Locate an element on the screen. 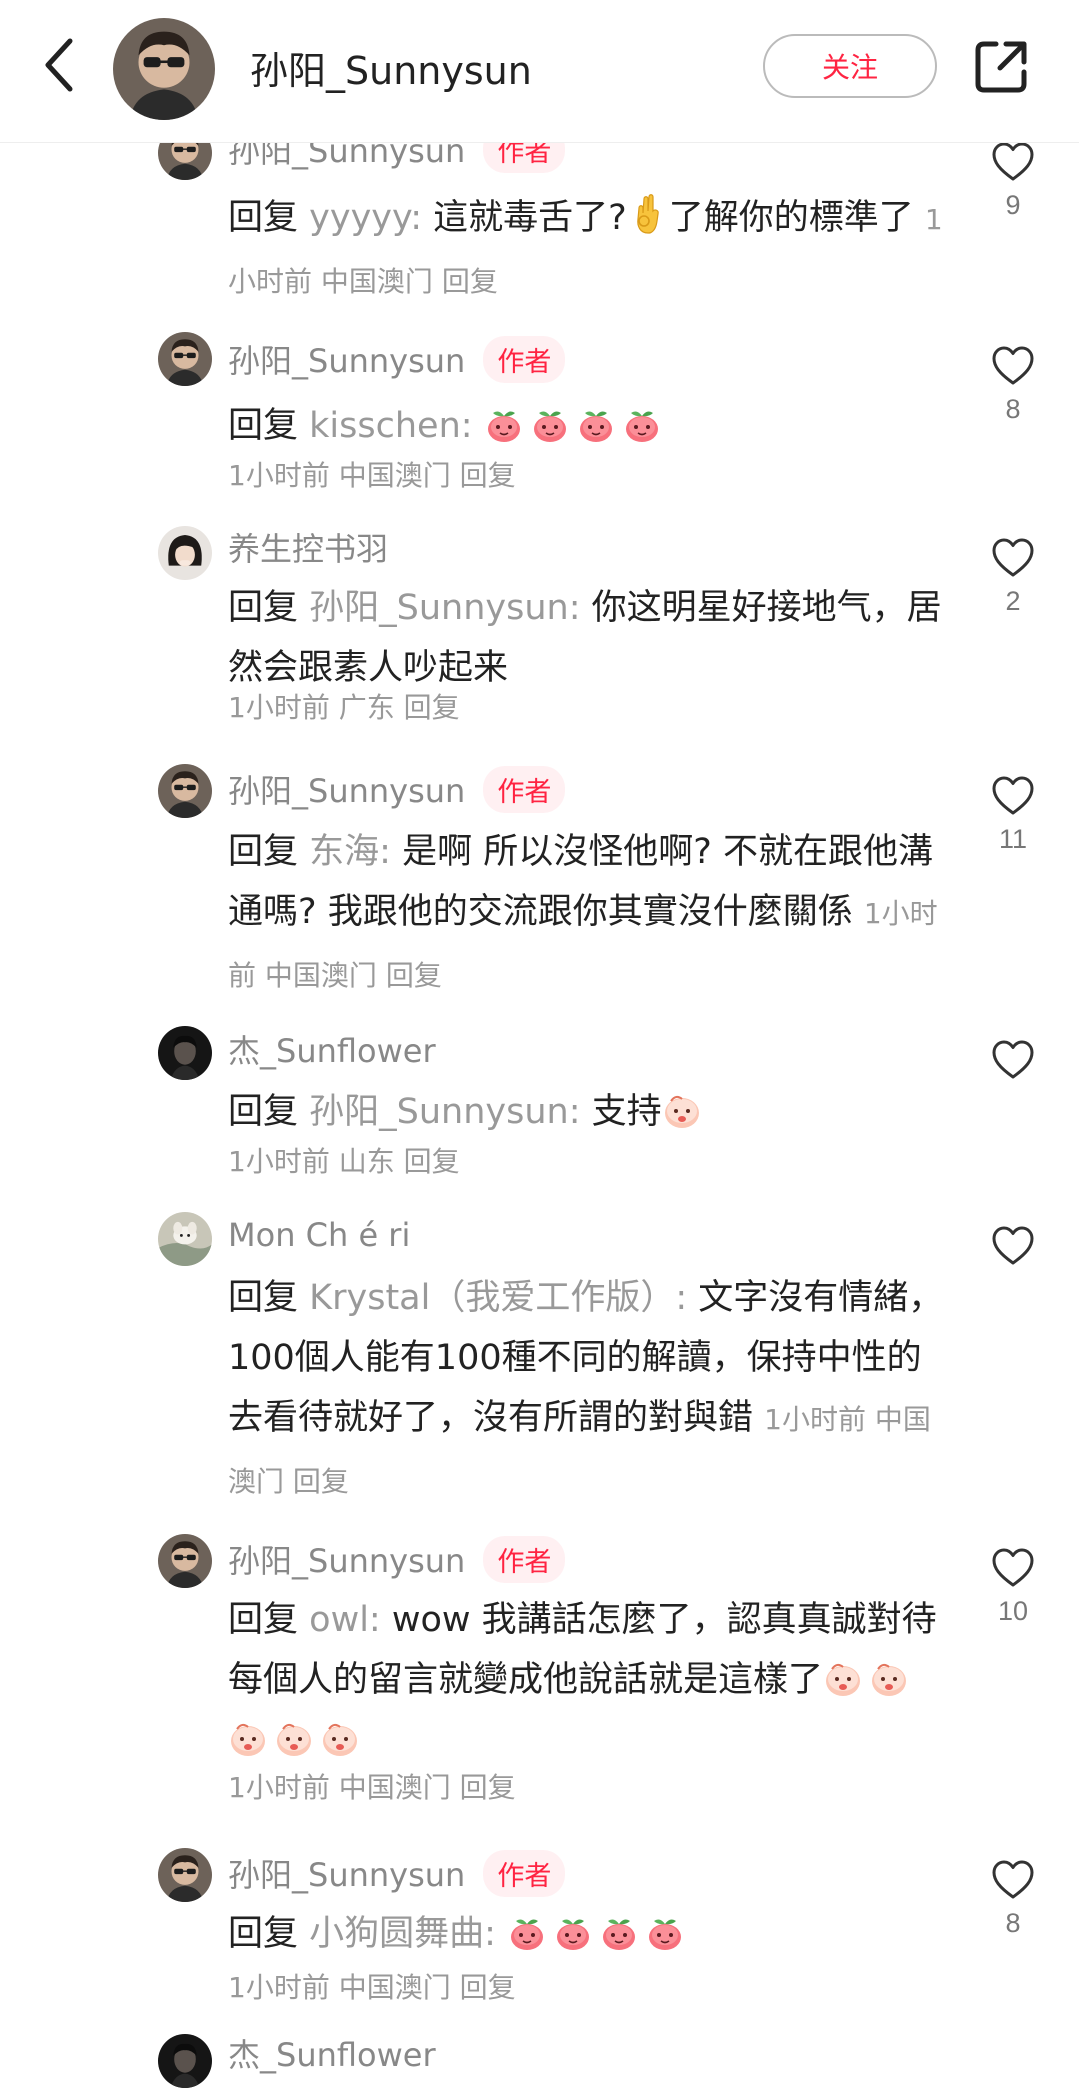 The image size is (1079, 2096). share-icon is located at coordinates (1001, 67).